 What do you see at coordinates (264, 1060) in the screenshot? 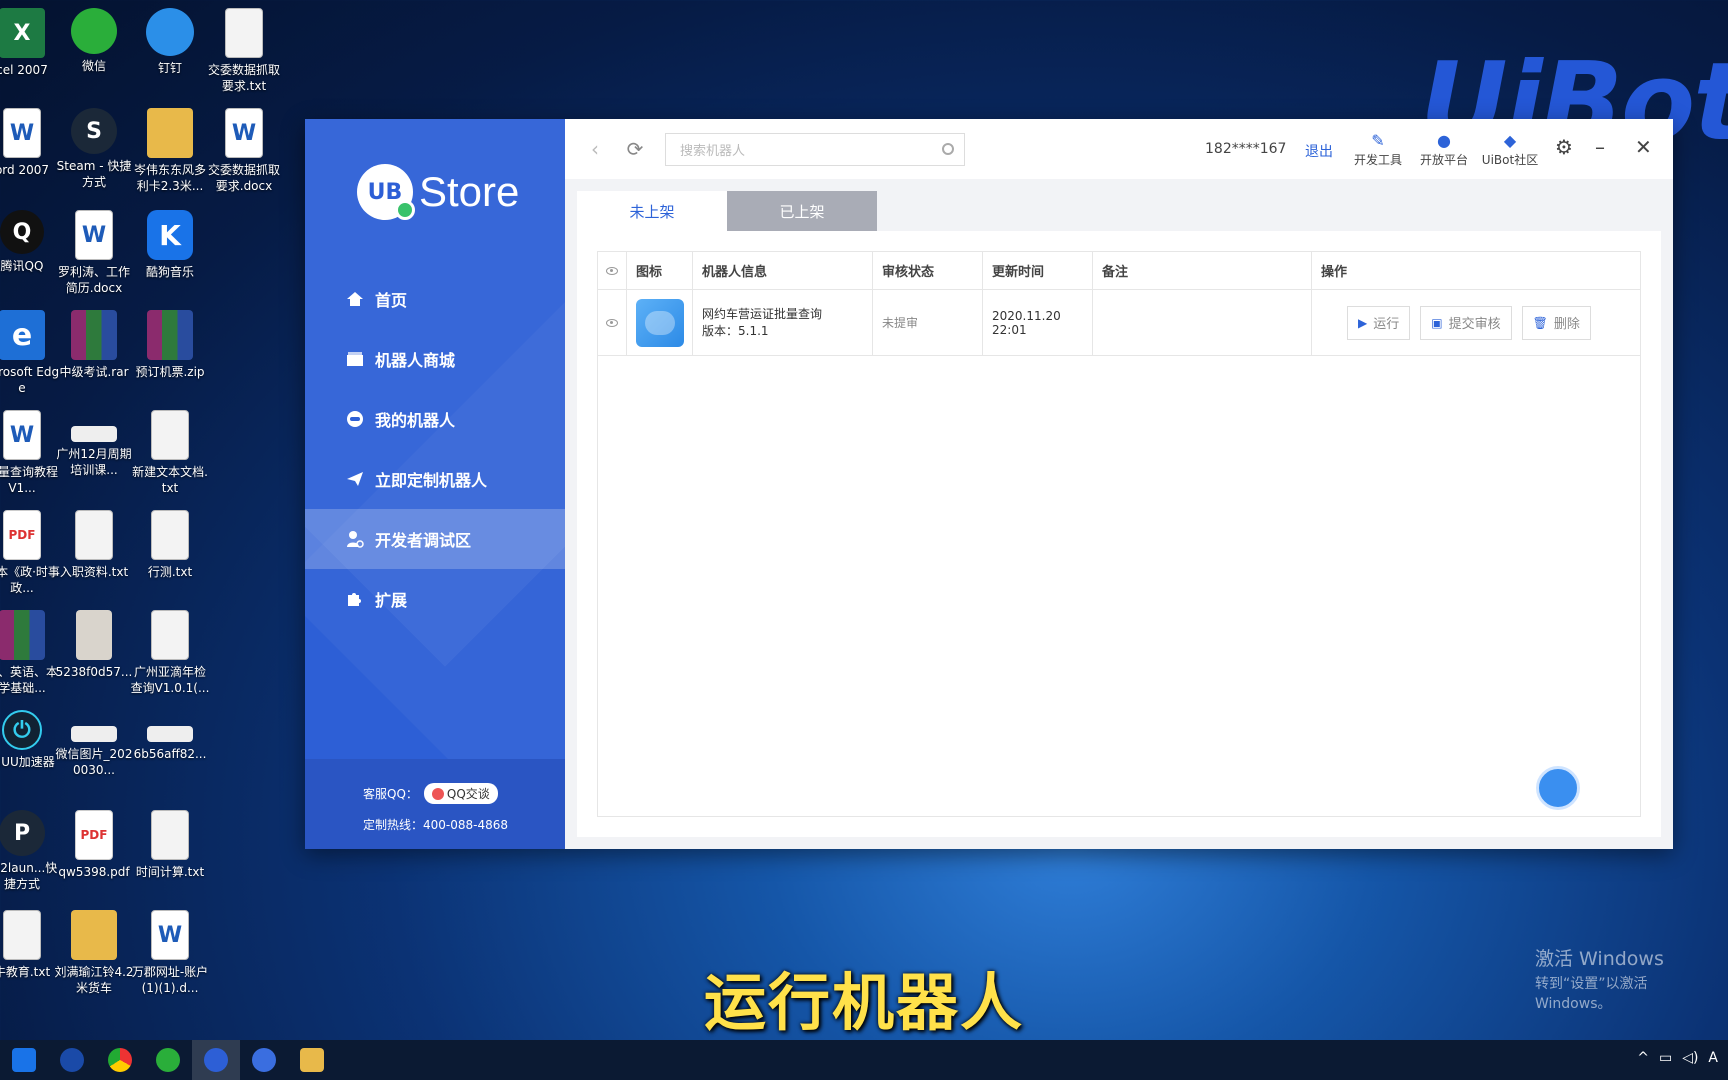
I see `uibot-taskbar-icon` at bounding box center [264, 1060].